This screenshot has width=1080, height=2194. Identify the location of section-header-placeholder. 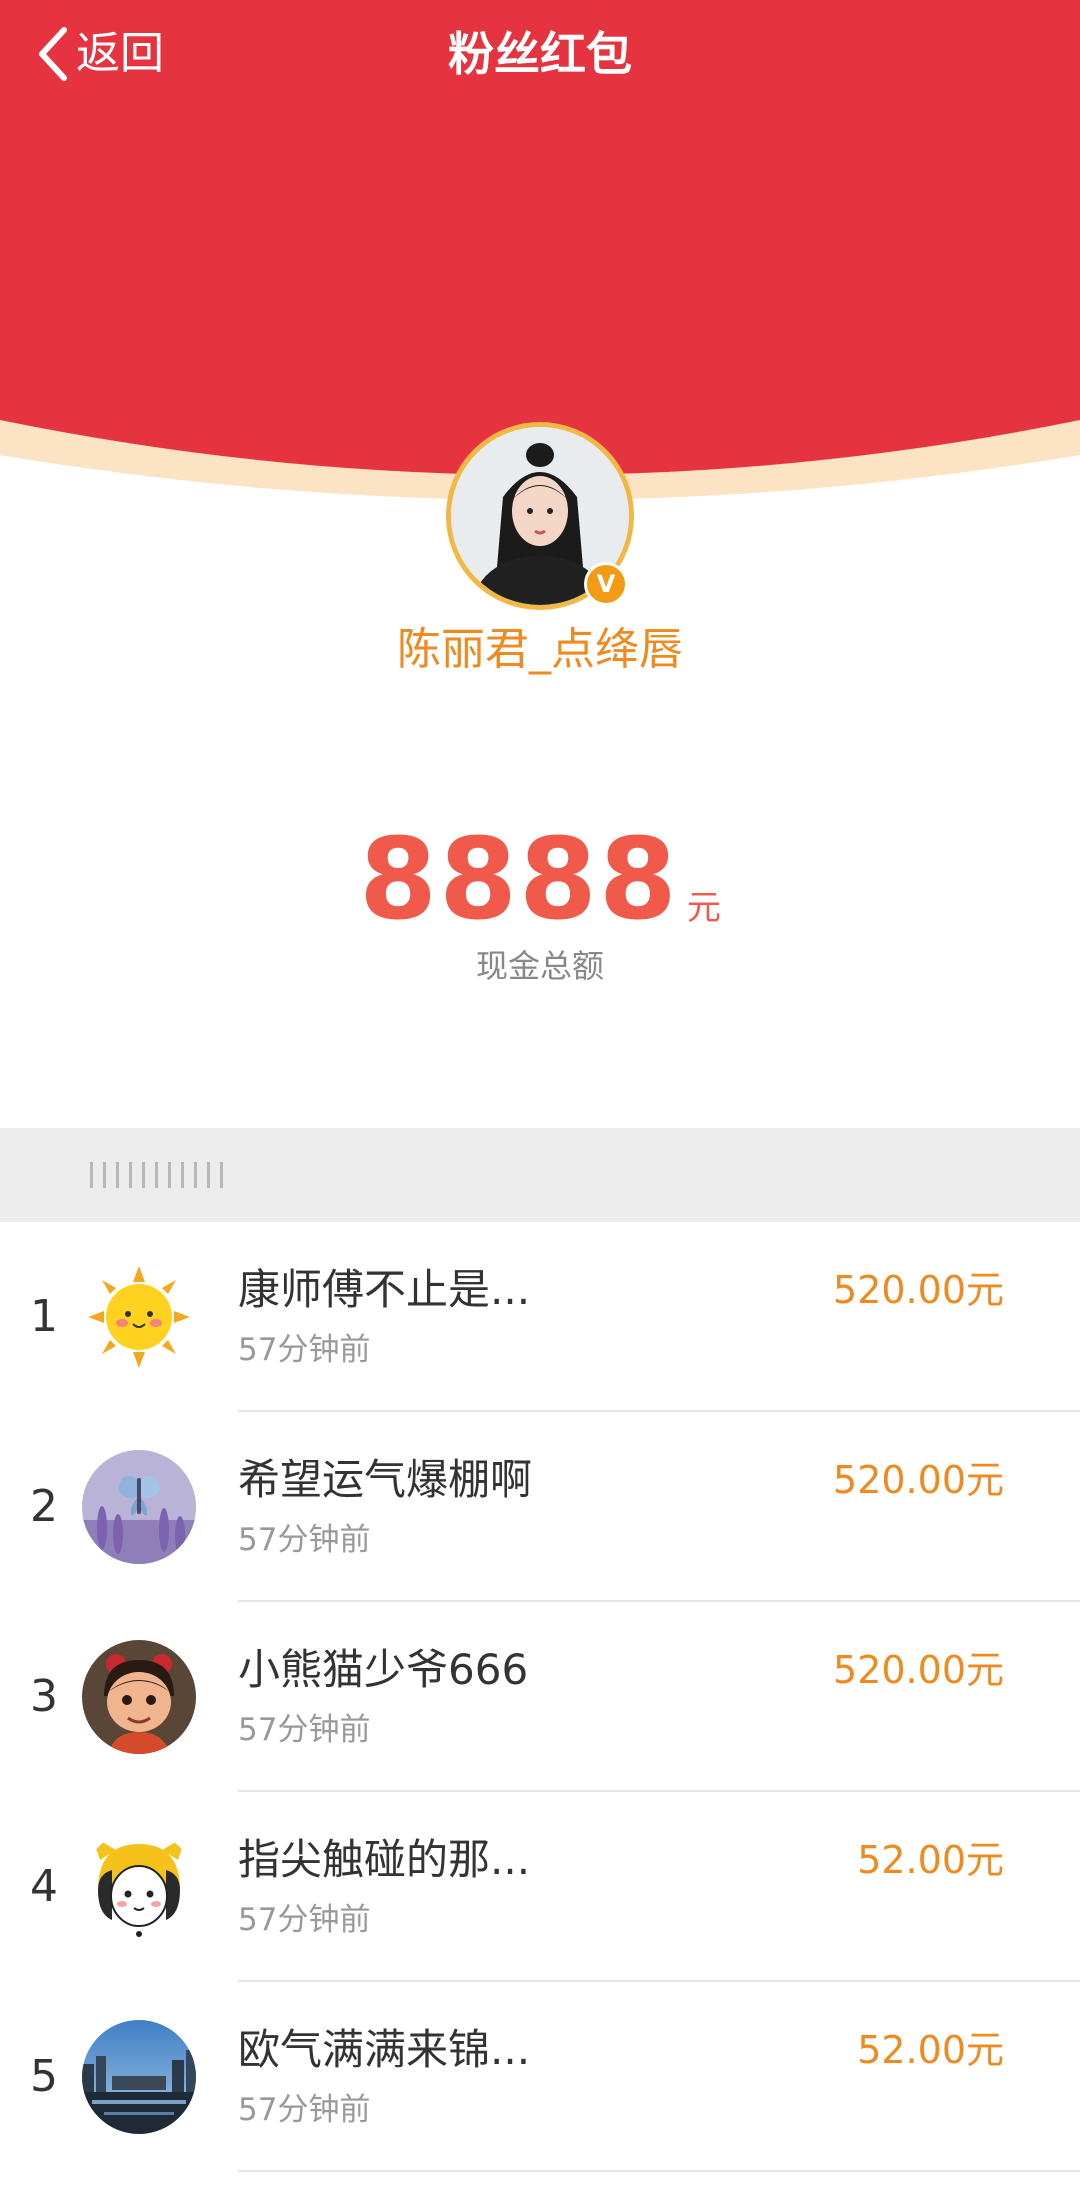
(156, 1175).